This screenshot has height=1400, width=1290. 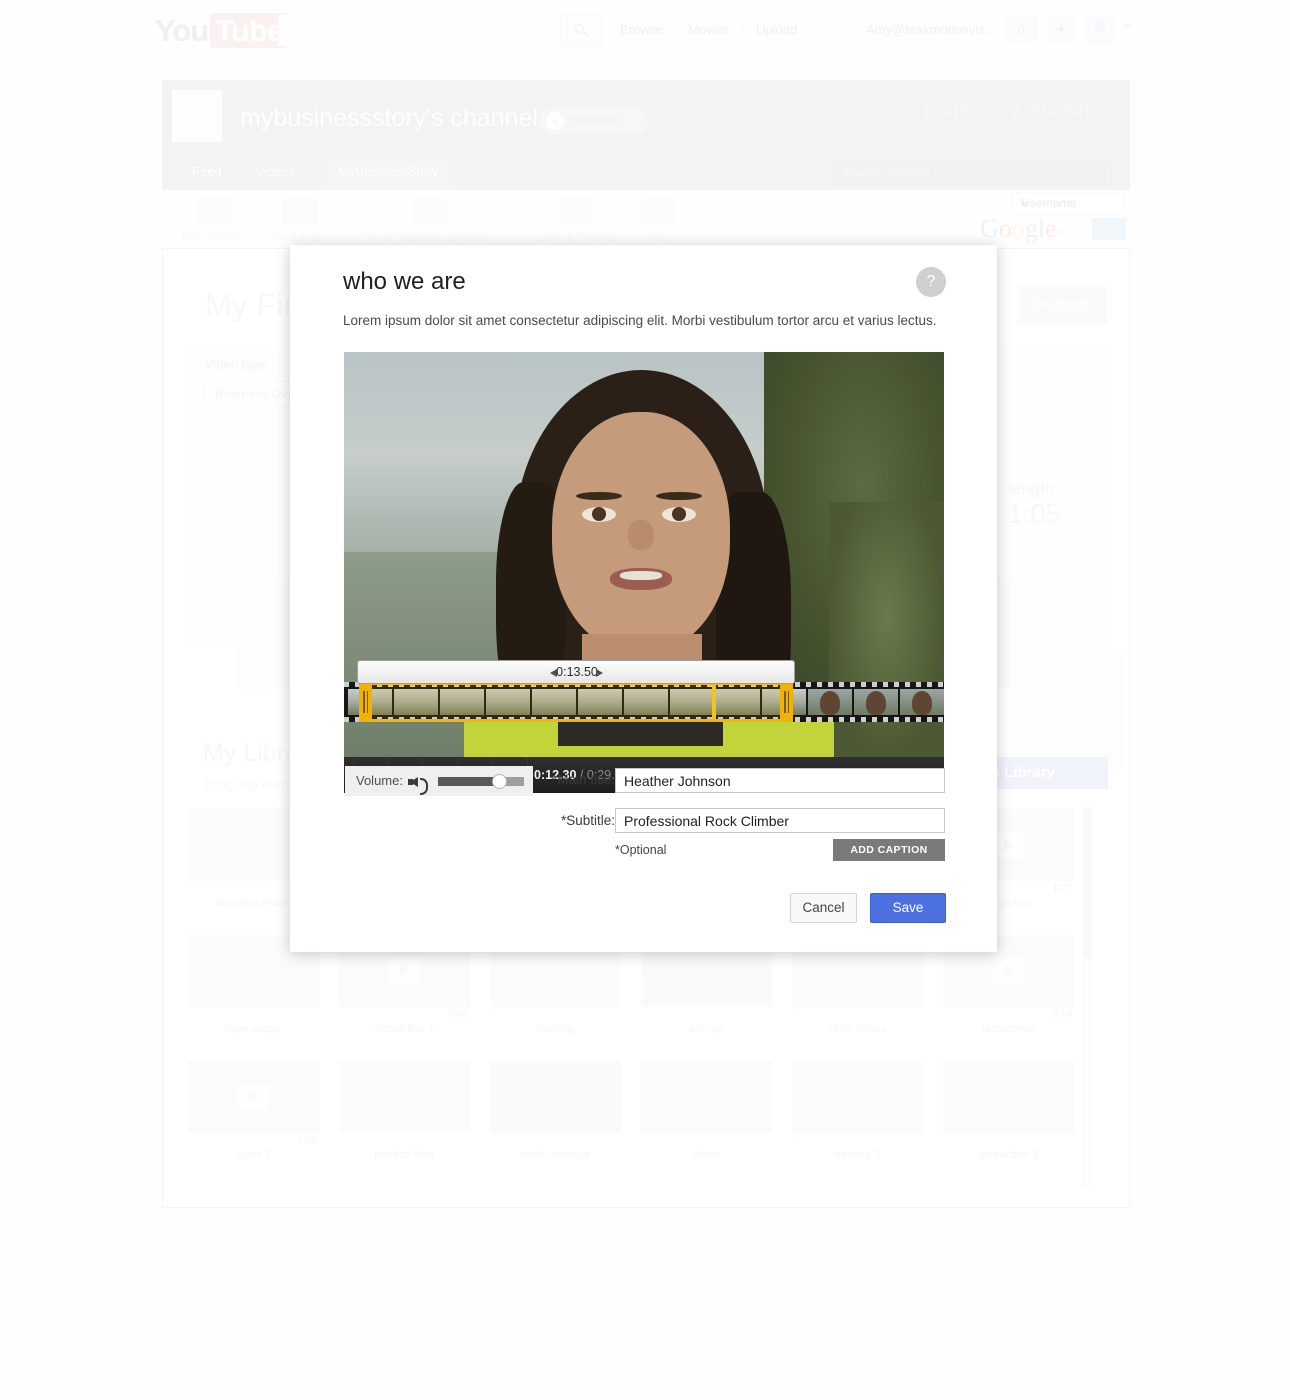 I want to click on volume-label: Volume:, so click(x=379, y=780).